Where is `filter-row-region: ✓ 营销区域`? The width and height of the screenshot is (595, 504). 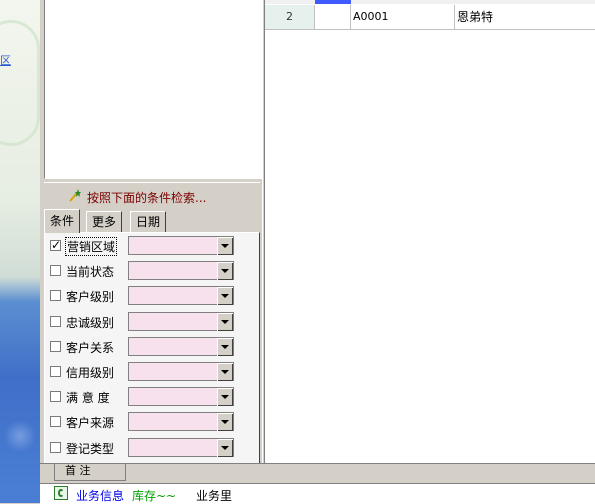 filter-row-region: ✓ 营销区域 is located at coordinates (143, 246).